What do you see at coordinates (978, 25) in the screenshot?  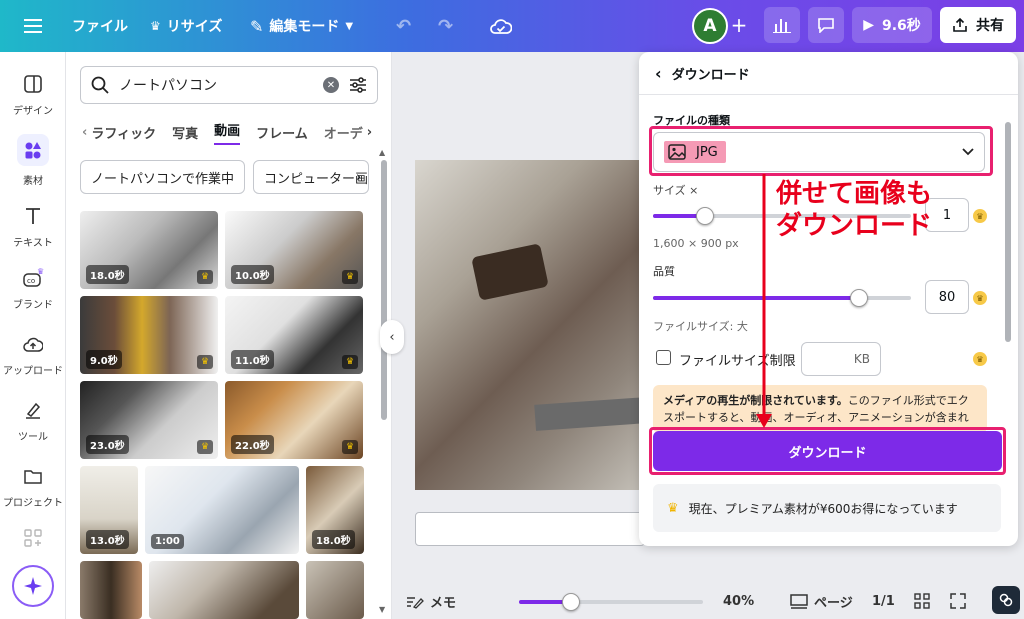 I see `share-button: 共有` at bounding box center [978, 25].